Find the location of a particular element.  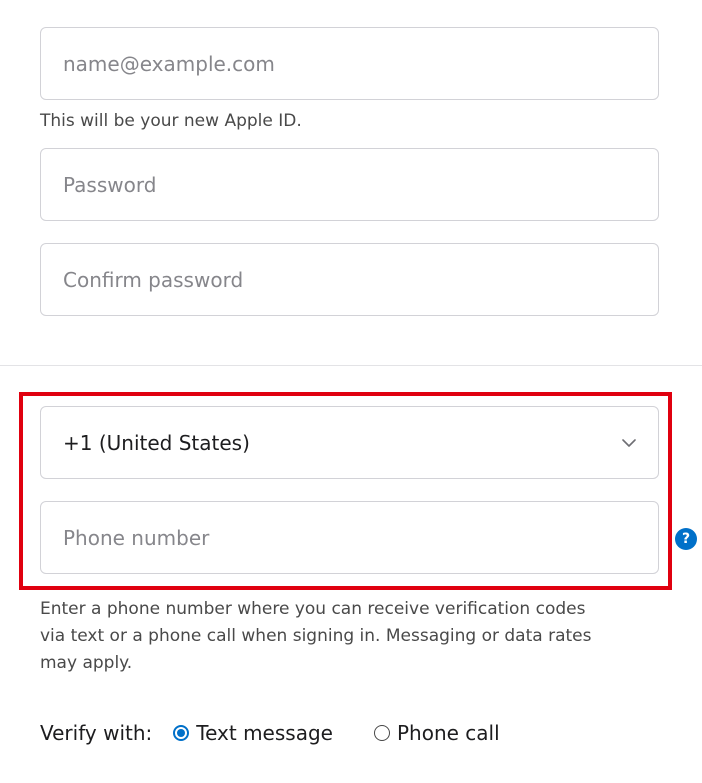

help-icon: ? is located at coordinates (686, 539).